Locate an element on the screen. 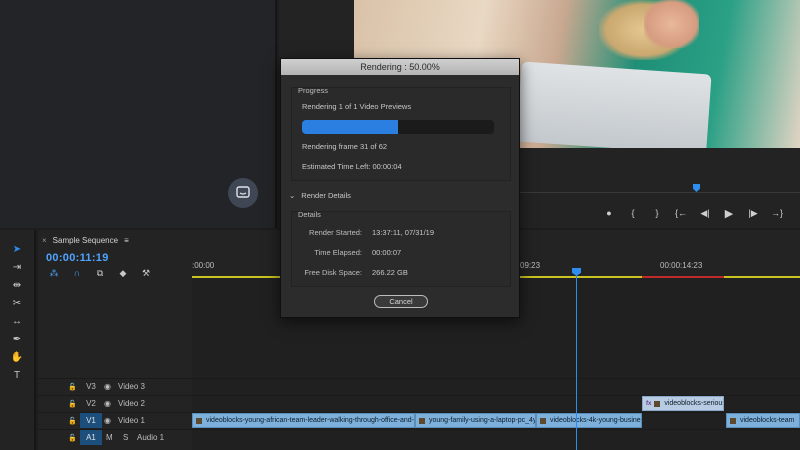 Image resolution: width=800 pixels, height=450 pixels. type-tool-icon: T is located at coordinates (17, 375).